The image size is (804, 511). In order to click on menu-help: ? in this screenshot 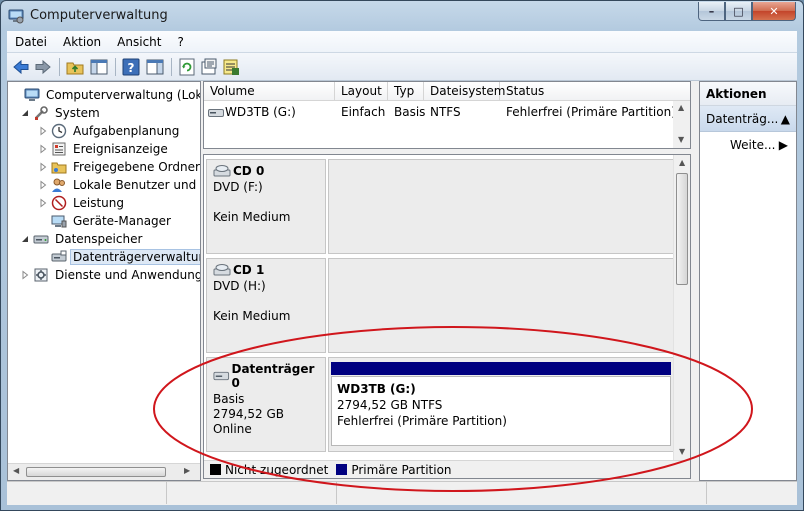, I will do `click(180, 42)`.